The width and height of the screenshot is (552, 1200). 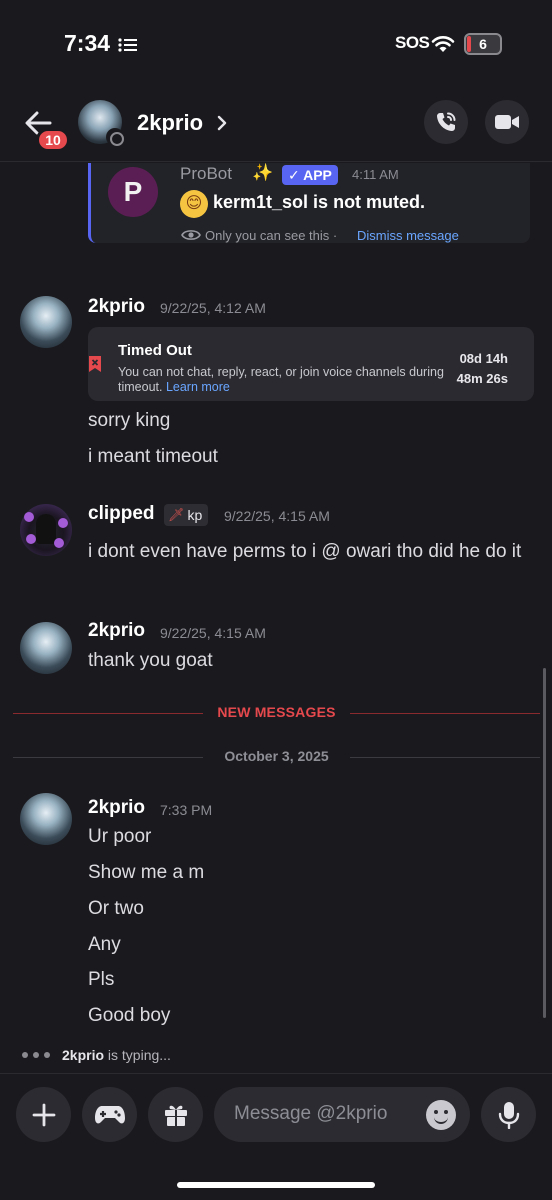 I want to click on new-messages-divider: NEW MESSAGES, so click(x=276, y=713).